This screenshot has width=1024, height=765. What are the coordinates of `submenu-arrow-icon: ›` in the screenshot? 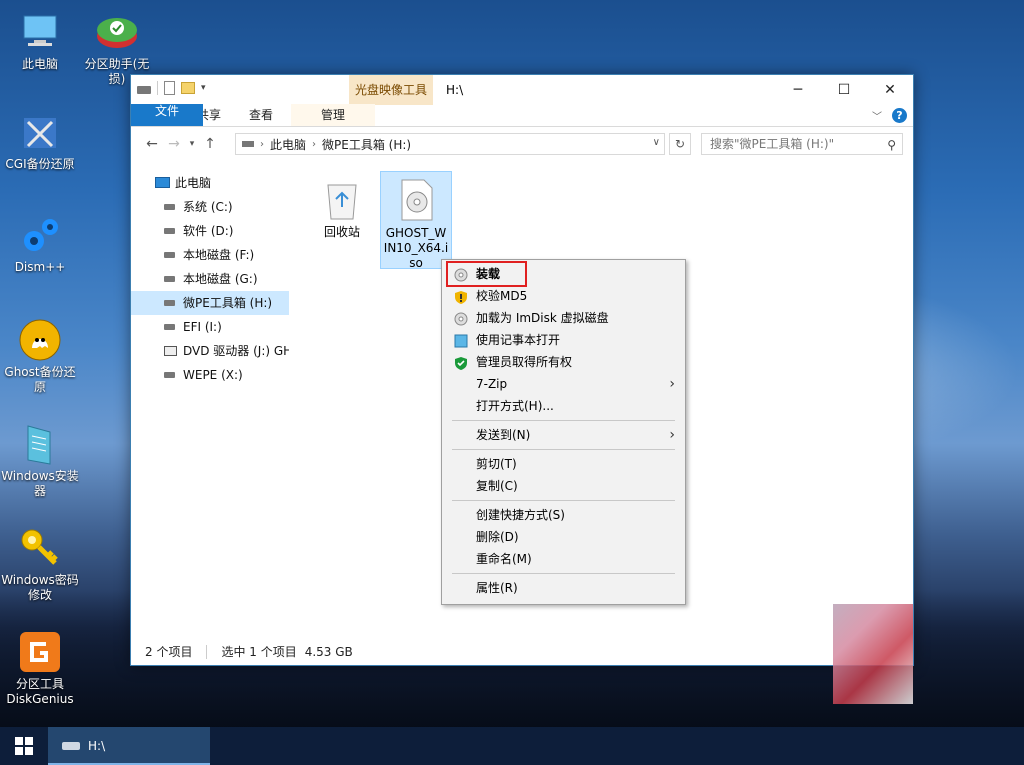 It's located at (672, 435).